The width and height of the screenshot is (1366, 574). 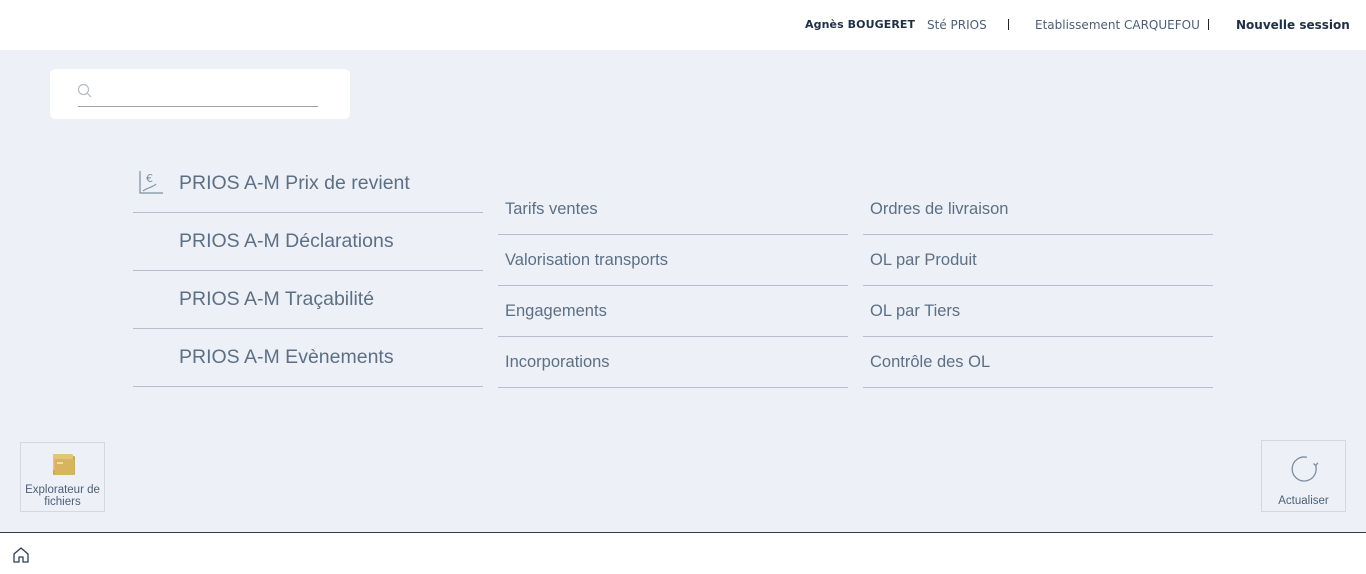 I want to click on menu-item-ol-par-produit: OL par Produit, so click(x=1038, y=260).